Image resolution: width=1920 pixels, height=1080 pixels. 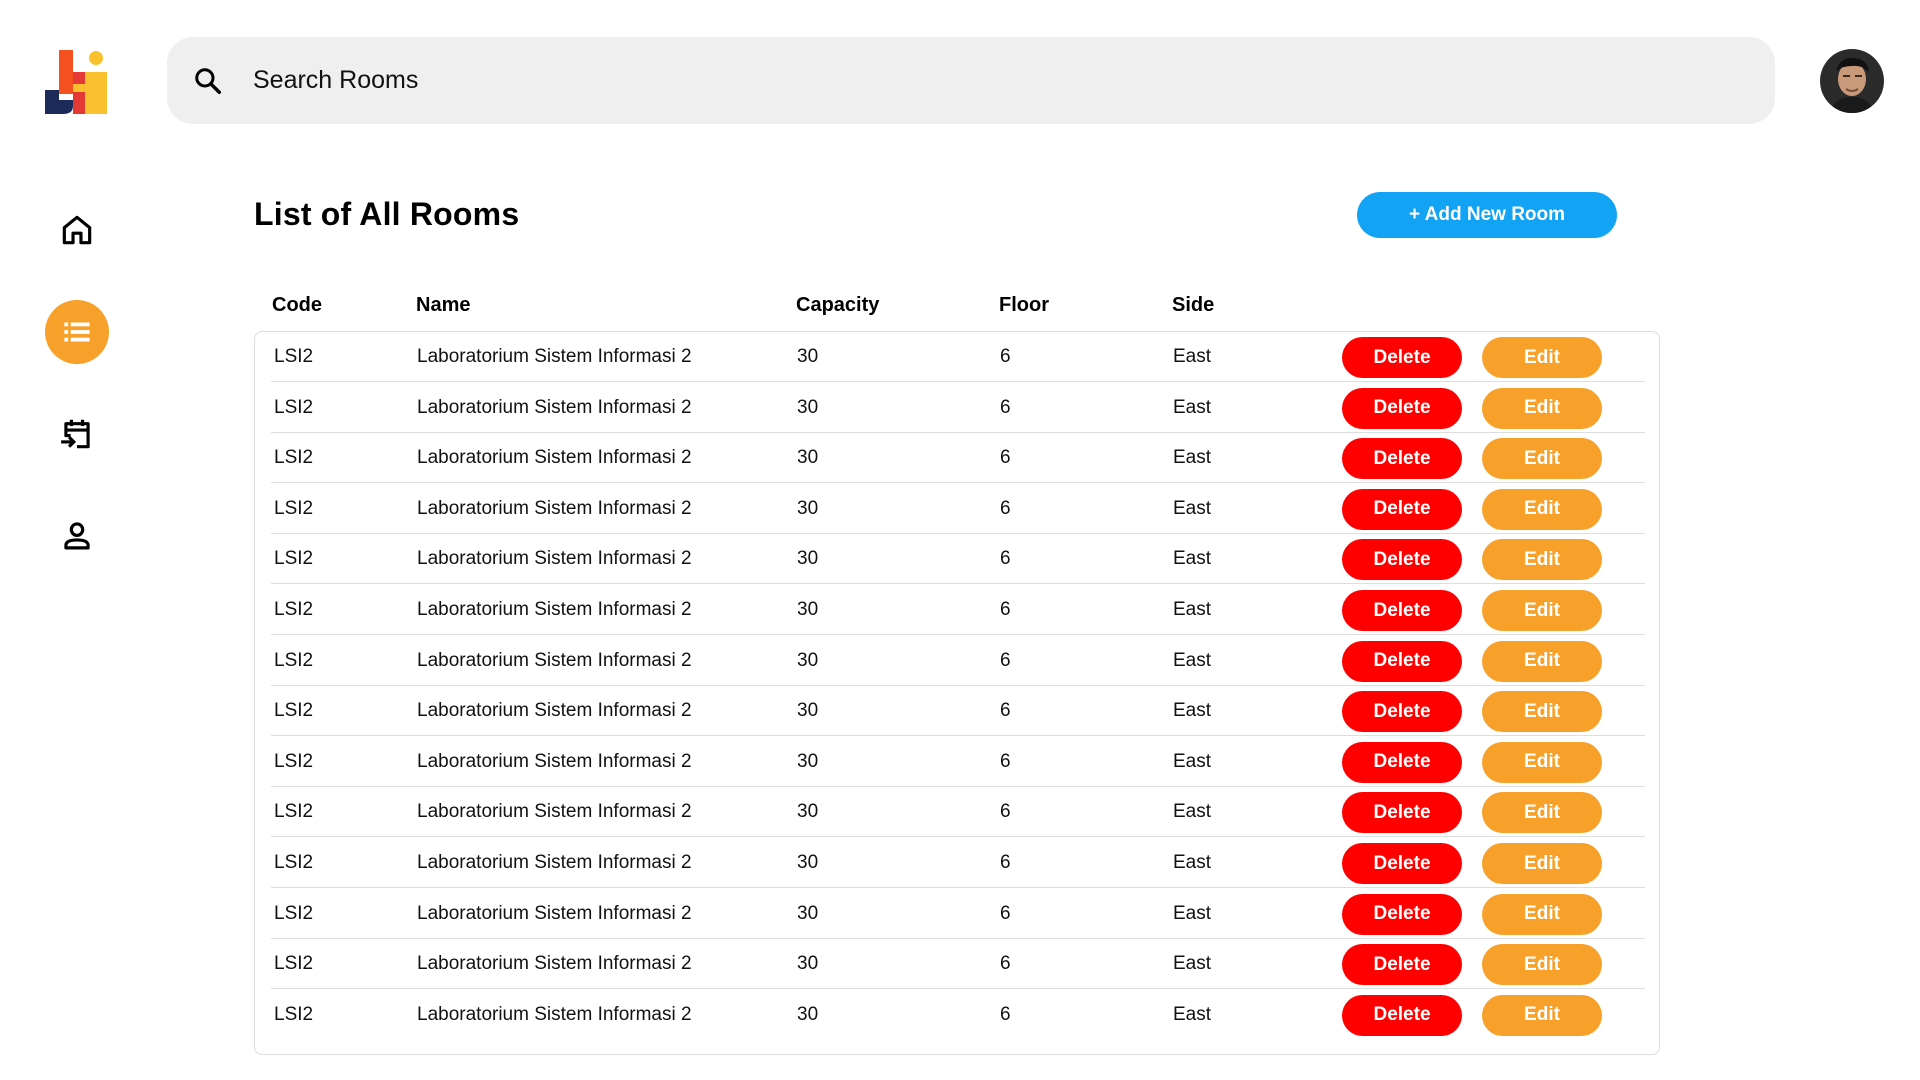 I want to click on search-input, so click(x=953, y=80).